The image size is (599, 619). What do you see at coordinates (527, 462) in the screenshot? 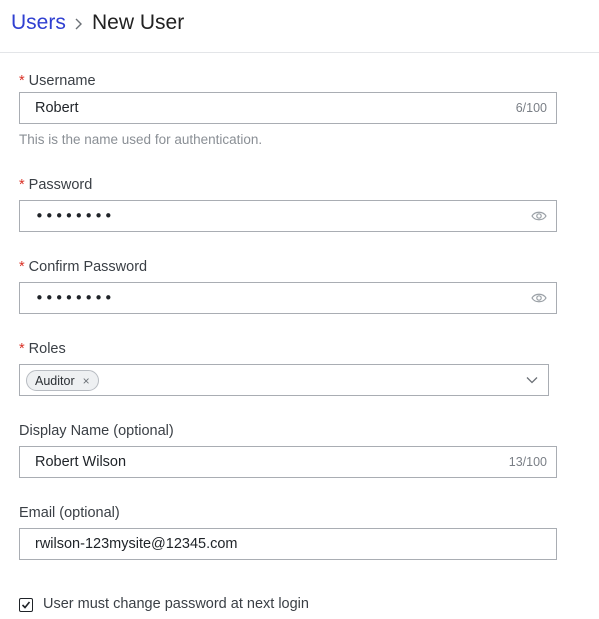
I see `display-name-char-counter: 13/100` at bounding box center [527, 462].